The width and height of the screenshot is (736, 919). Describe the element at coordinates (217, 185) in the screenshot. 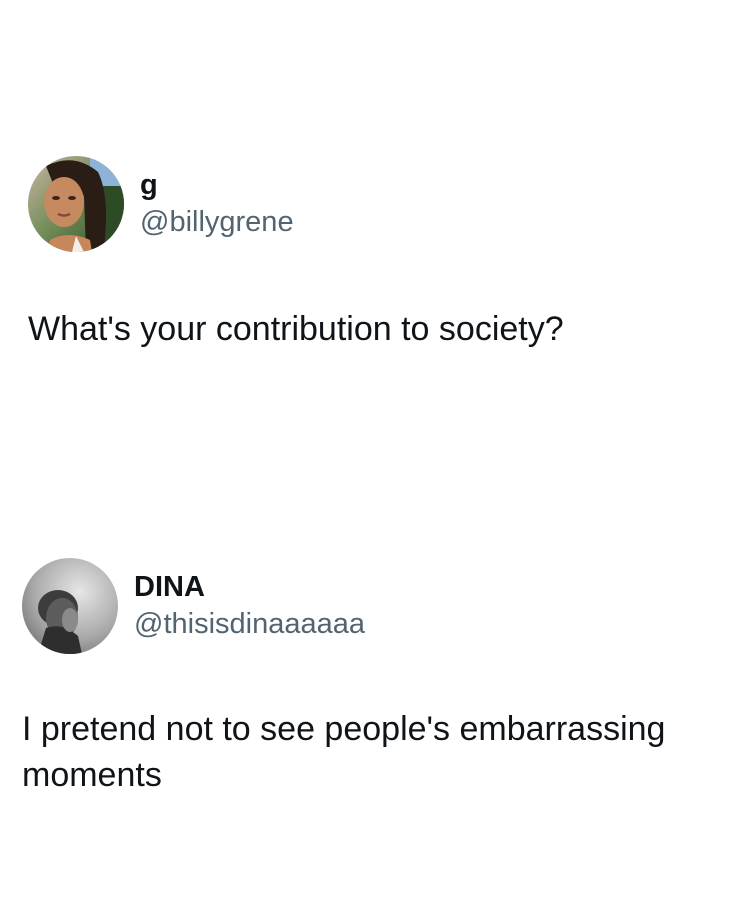

I see `display-name: g` at that location.